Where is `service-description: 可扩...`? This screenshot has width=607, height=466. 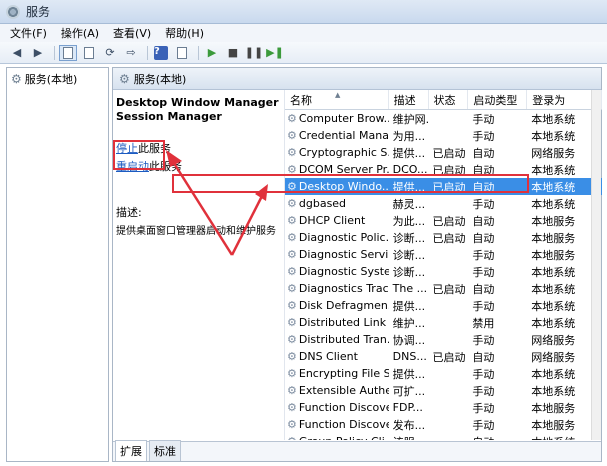
service-description: 可扩... is located at coordinates (409, 391).